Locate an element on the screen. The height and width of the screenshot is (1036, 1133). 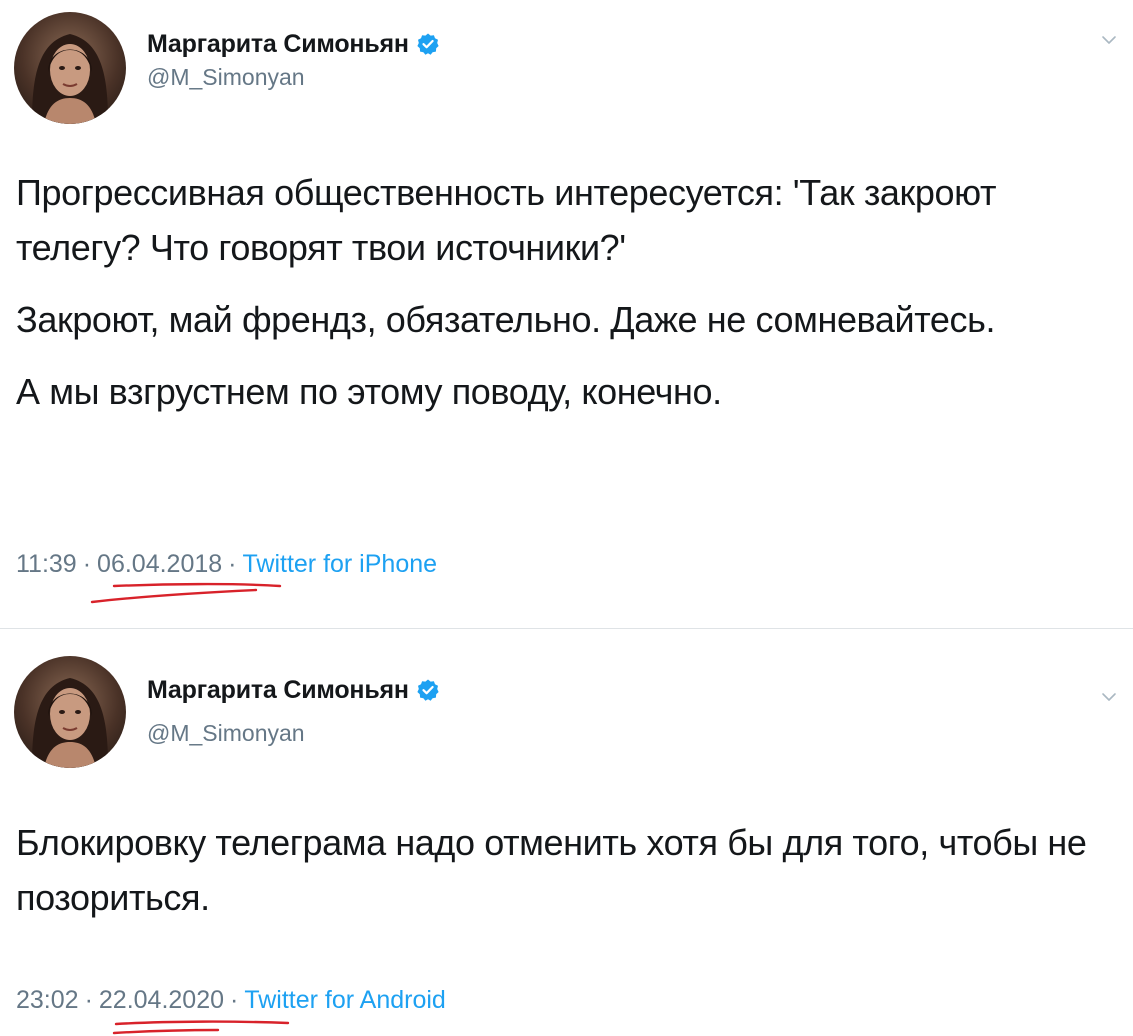
tweet-meta: 23:02 · 22.04.2020 · Twitter for Android is located at coordinates (231, 1000).